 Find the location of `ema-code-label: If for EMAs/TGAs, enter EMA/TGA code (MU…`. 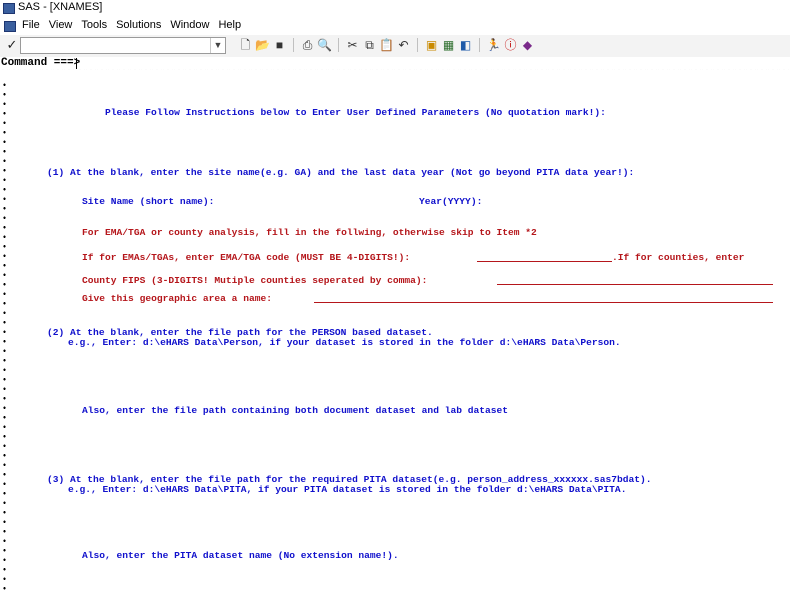

ema-code-label: If for EMAs/TGAs, enter EMA/TGA code (MU… is located at coordinates (246, 257).